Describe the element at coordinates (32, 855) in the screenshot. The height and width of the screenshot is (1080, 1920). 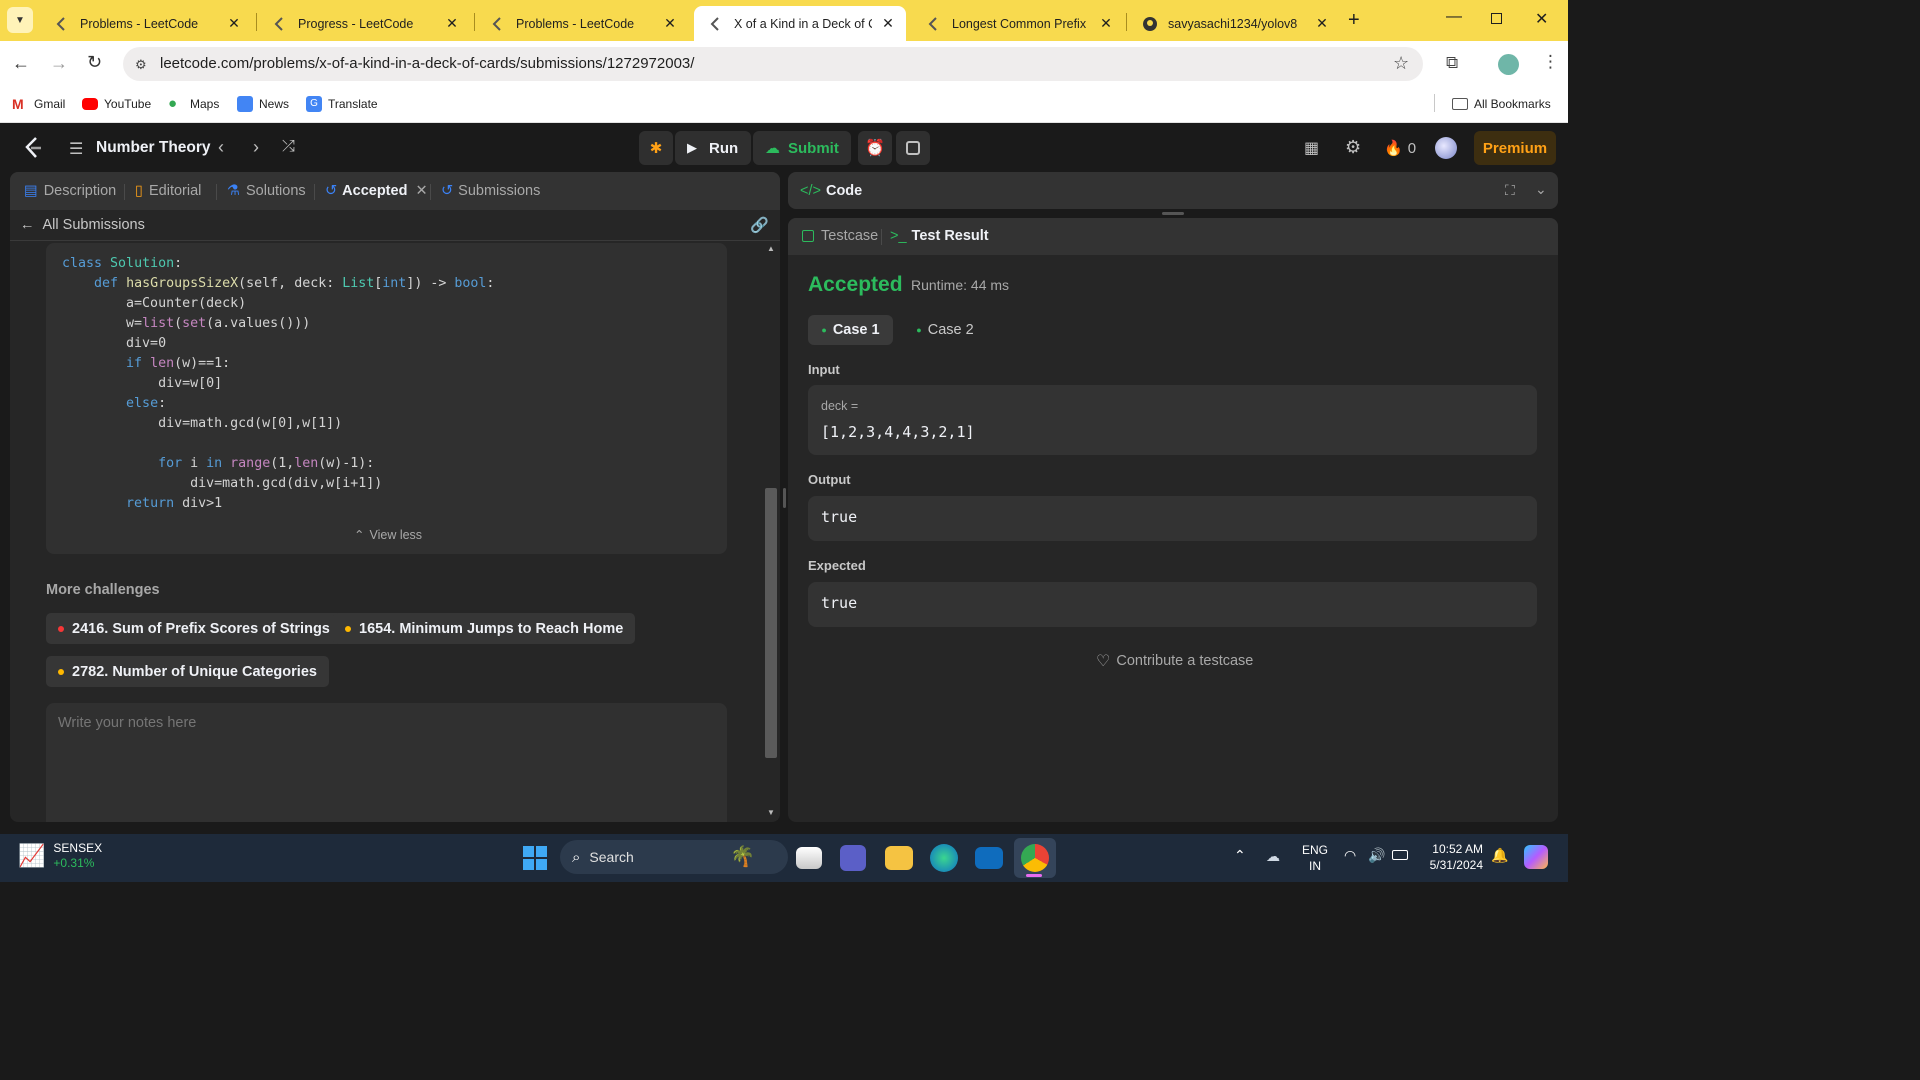
I see `trend-up-icon: 📈` at that location.